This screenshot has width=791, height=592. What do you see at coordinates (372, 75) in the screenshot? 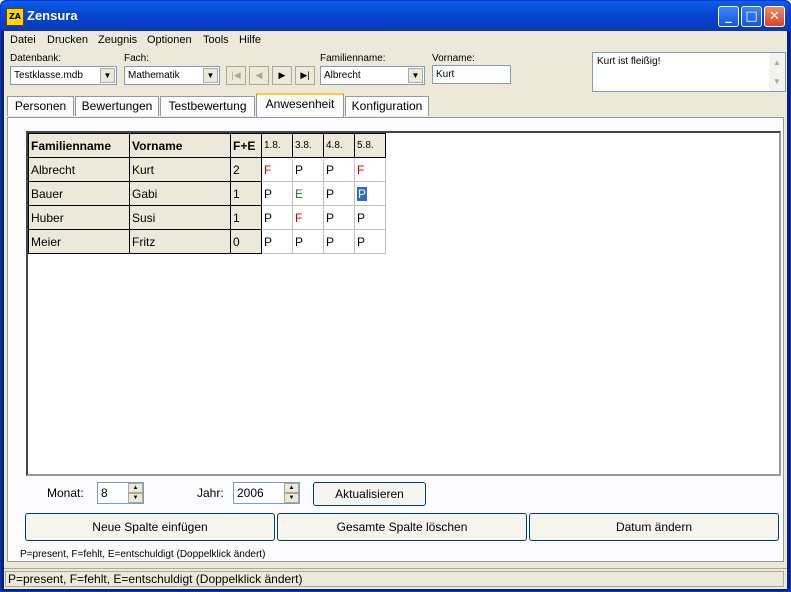
I see `familienname-select: Albrecht ▼` at bounding box center [372, 75].